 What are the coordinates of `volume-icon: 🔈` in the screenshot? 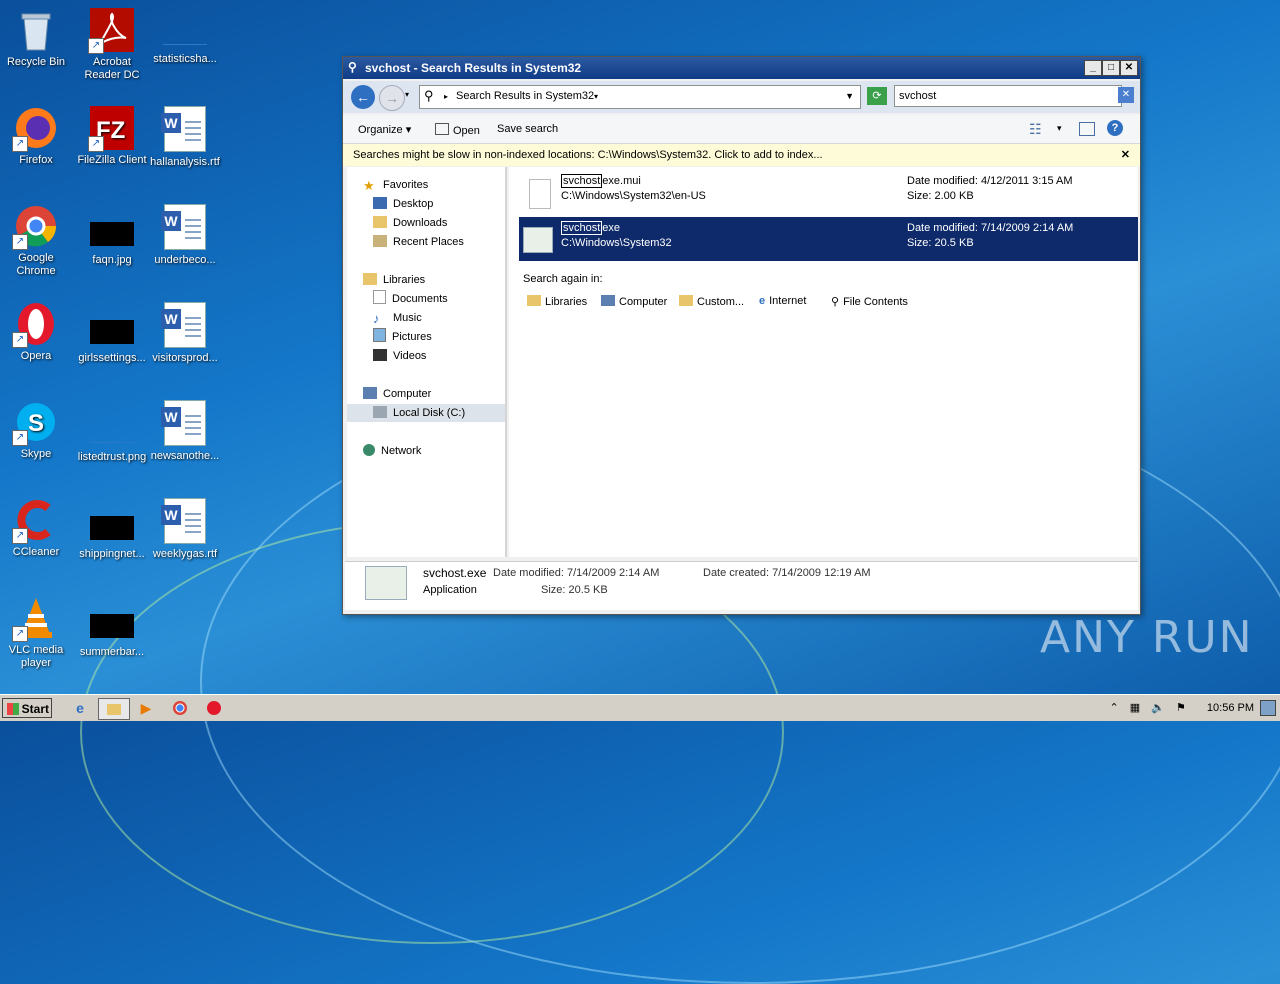 It's located at (1158, 708).